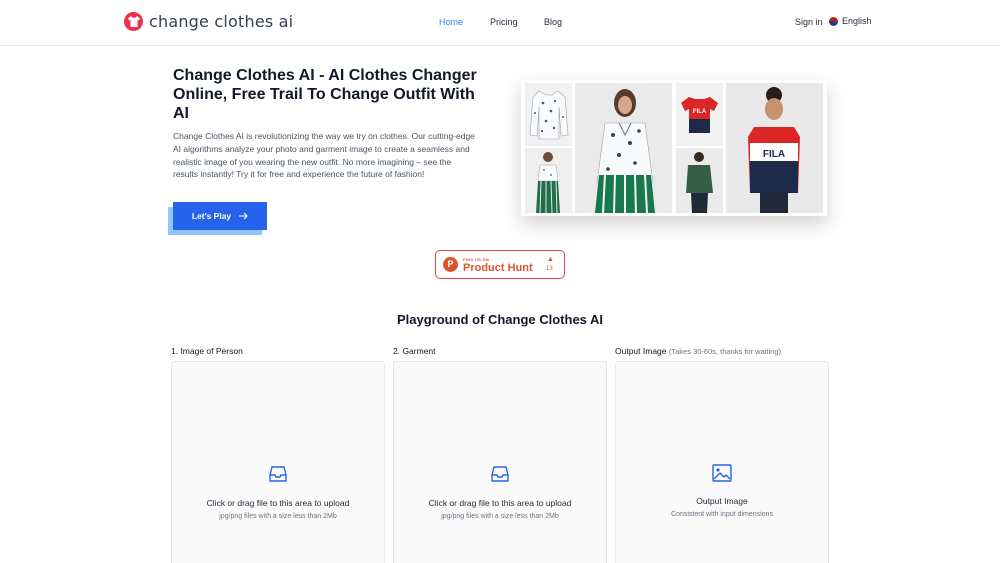 This screenshot has height=563, width=1000. I want to click on model-fila-image: FILA, so click(774, 148).